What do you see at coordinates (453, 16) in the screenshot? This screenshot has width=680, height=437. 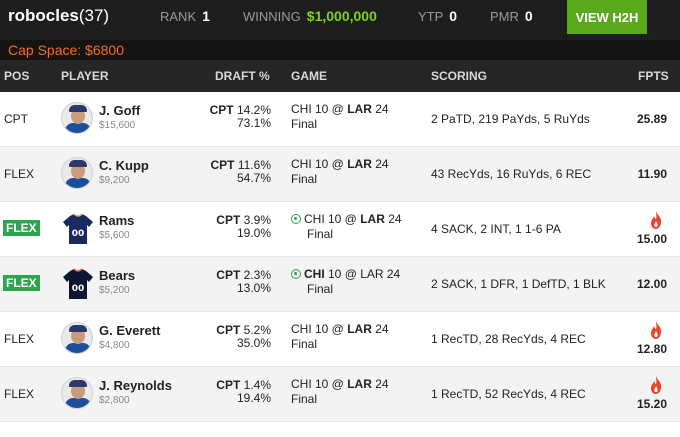 I see `ytp-value: 0` at bounding box center [453, 16].